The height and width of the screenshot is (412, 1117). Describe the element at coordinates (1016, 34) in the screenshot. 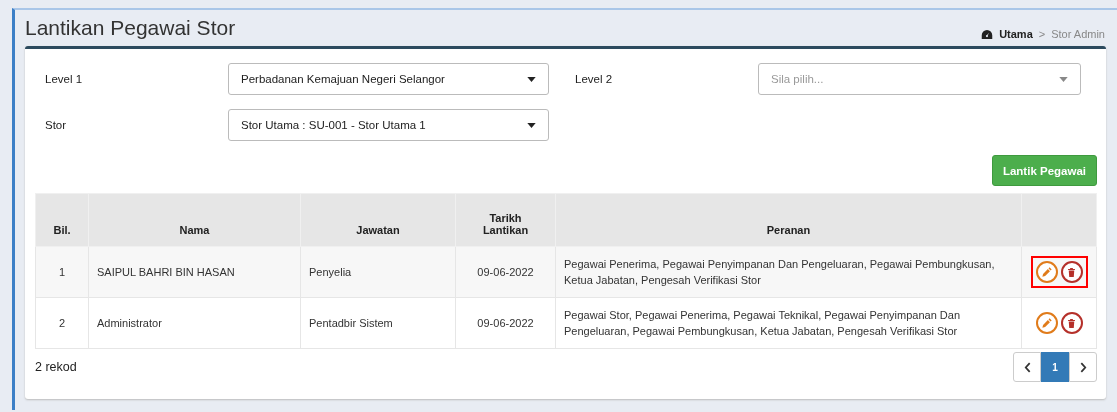

I see `breadcrumb-link: Utama` at that location.